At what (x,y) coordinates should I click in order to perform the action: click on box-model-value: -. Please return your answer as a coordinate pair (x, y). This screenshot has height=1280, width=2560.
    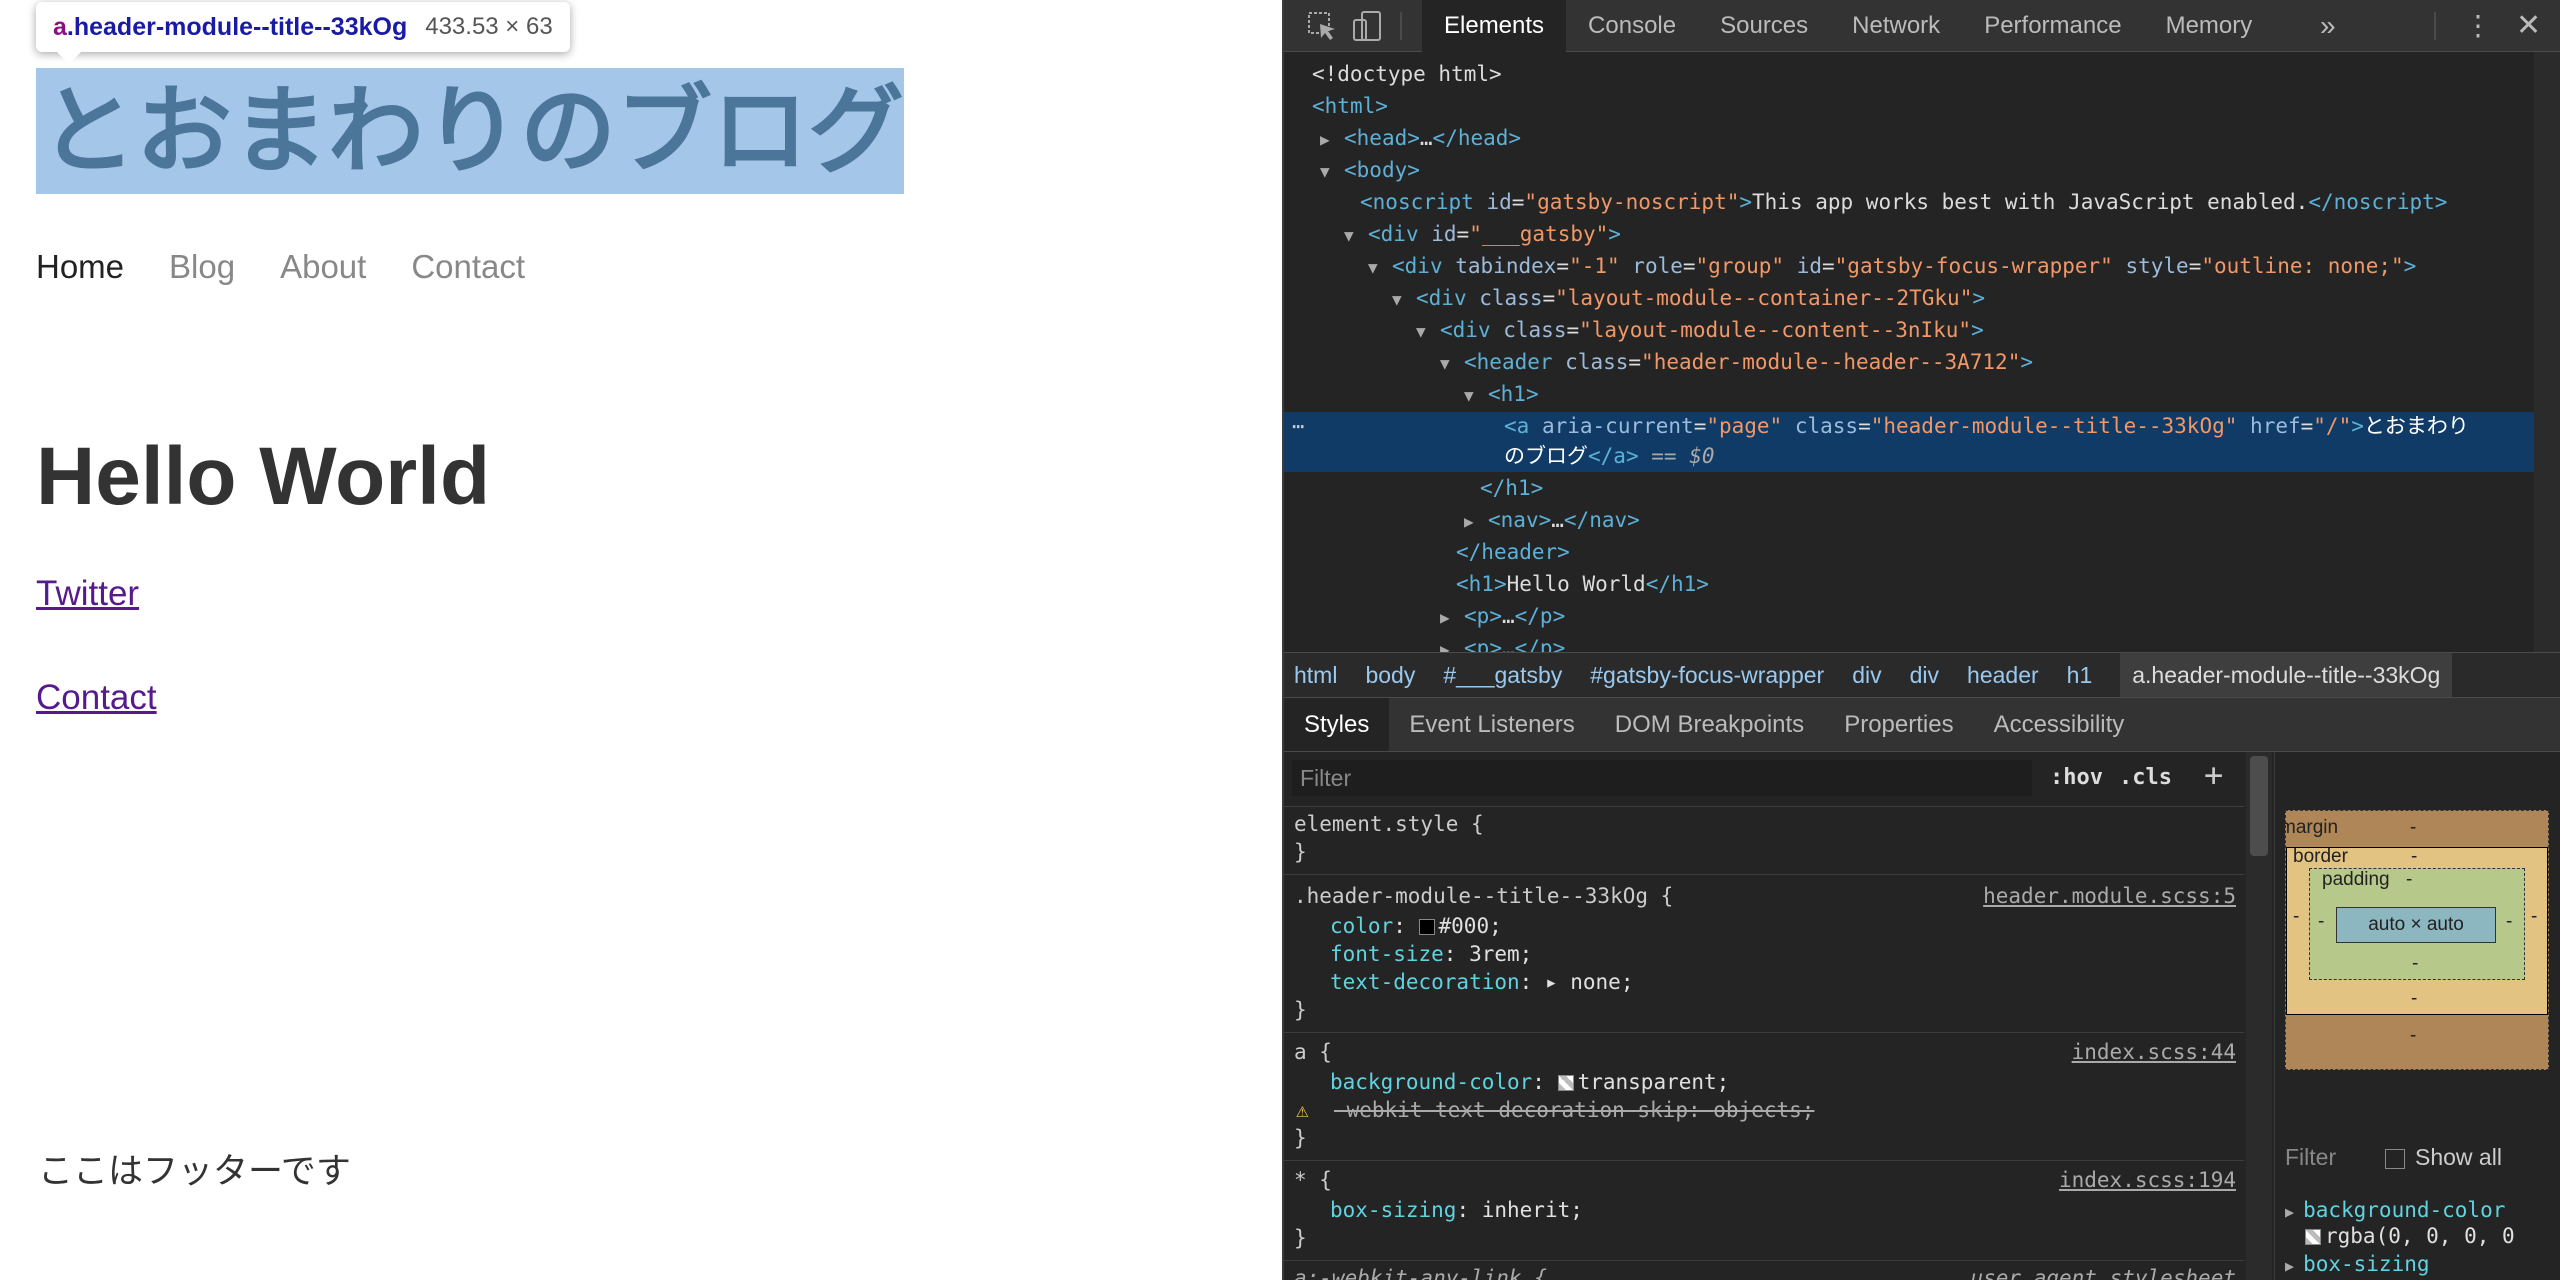
    Looking at the image, I should click on (2409, 879).